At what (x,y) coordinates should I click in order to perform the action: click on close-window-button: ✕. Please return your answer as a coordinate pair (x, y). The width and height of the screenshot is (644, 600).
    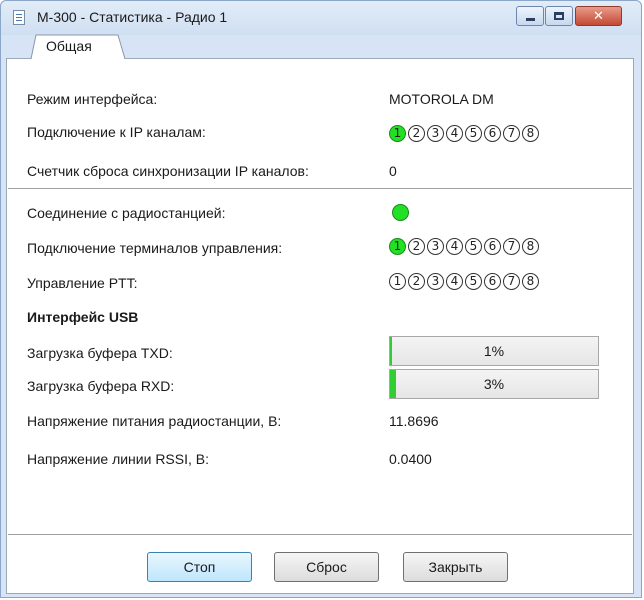
    Looking at the image, I should click on (598, 16).